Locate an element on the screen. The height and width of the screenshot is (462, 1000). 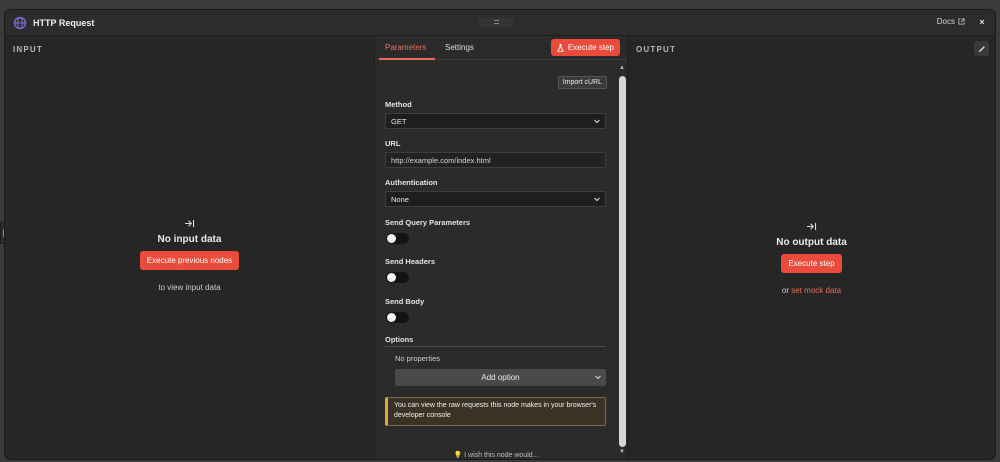
options-label: Options is located at coordinates (399, 339).